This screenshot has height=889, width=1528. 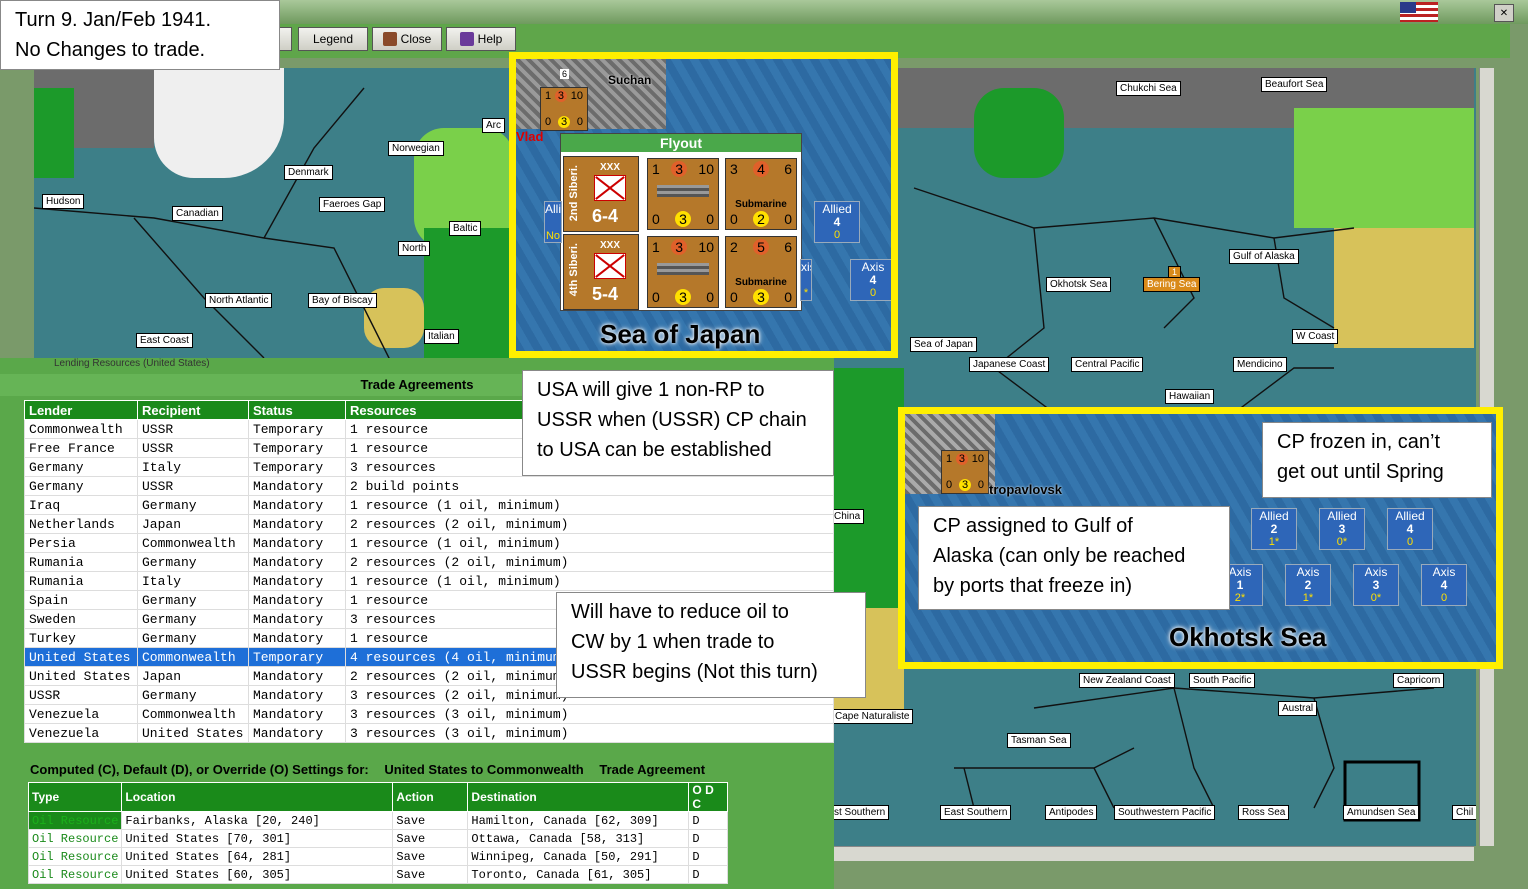 What do you see at coordinates (683, 219) in the screenshot?
I see `s1-e: 3` at bounding box center [683, 219].